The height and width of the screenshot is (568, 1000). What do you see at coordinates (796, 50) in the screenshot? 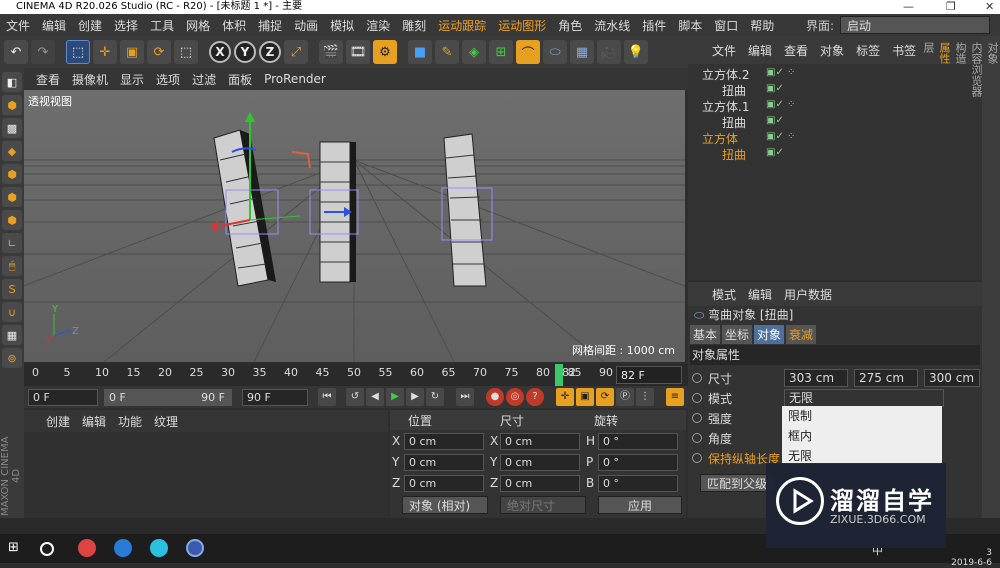
I see `object-menu-item: 查看` at bounding box center [796, 50].